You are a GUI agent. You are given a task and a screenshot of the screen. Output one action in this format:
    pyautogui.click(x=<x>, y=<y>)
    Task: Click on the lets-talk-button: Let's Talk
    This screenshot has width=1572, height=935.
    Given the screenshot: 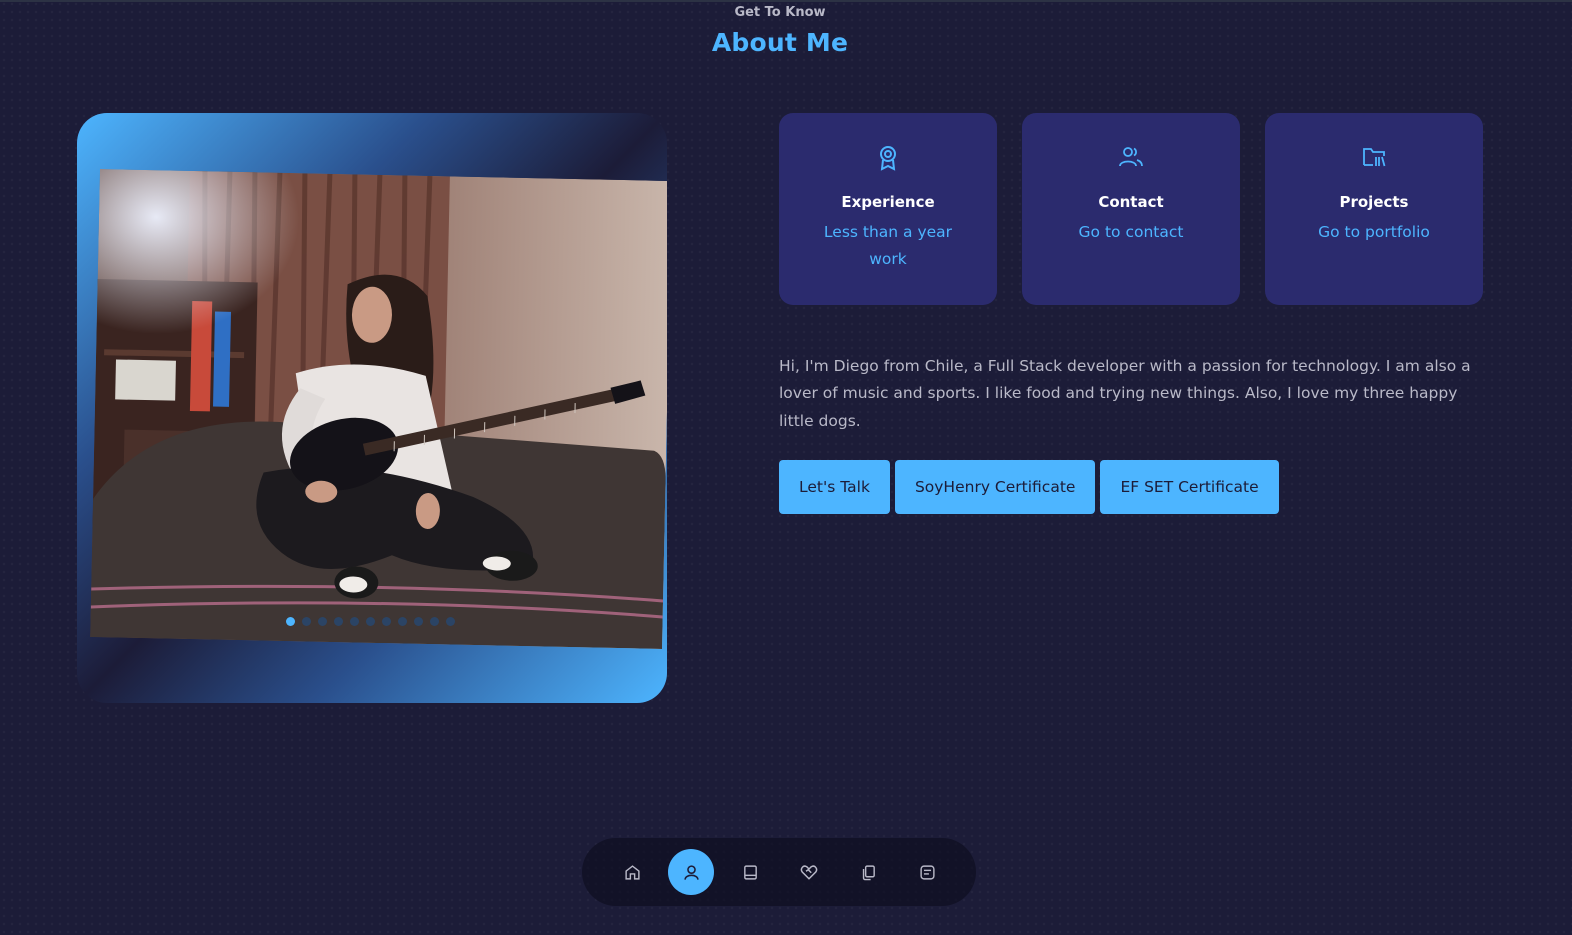 What is the action you would take?
    pyautogui.click(x=834, y=487)
    